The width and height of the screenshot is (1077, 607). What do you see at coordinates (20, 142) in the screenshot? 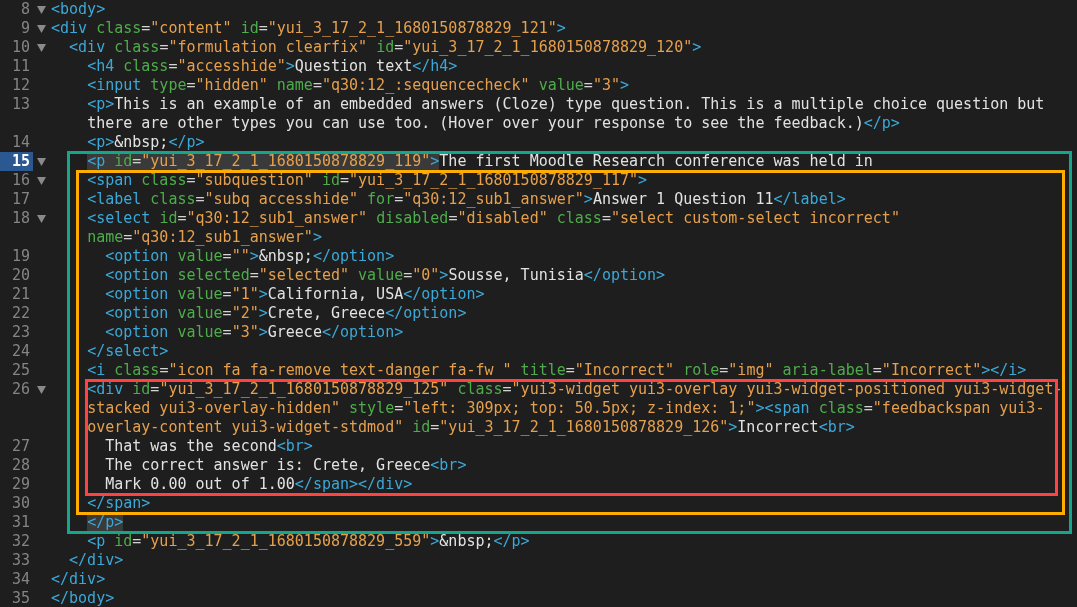
I see `line-number: 14` at bounding box center [20, 142].